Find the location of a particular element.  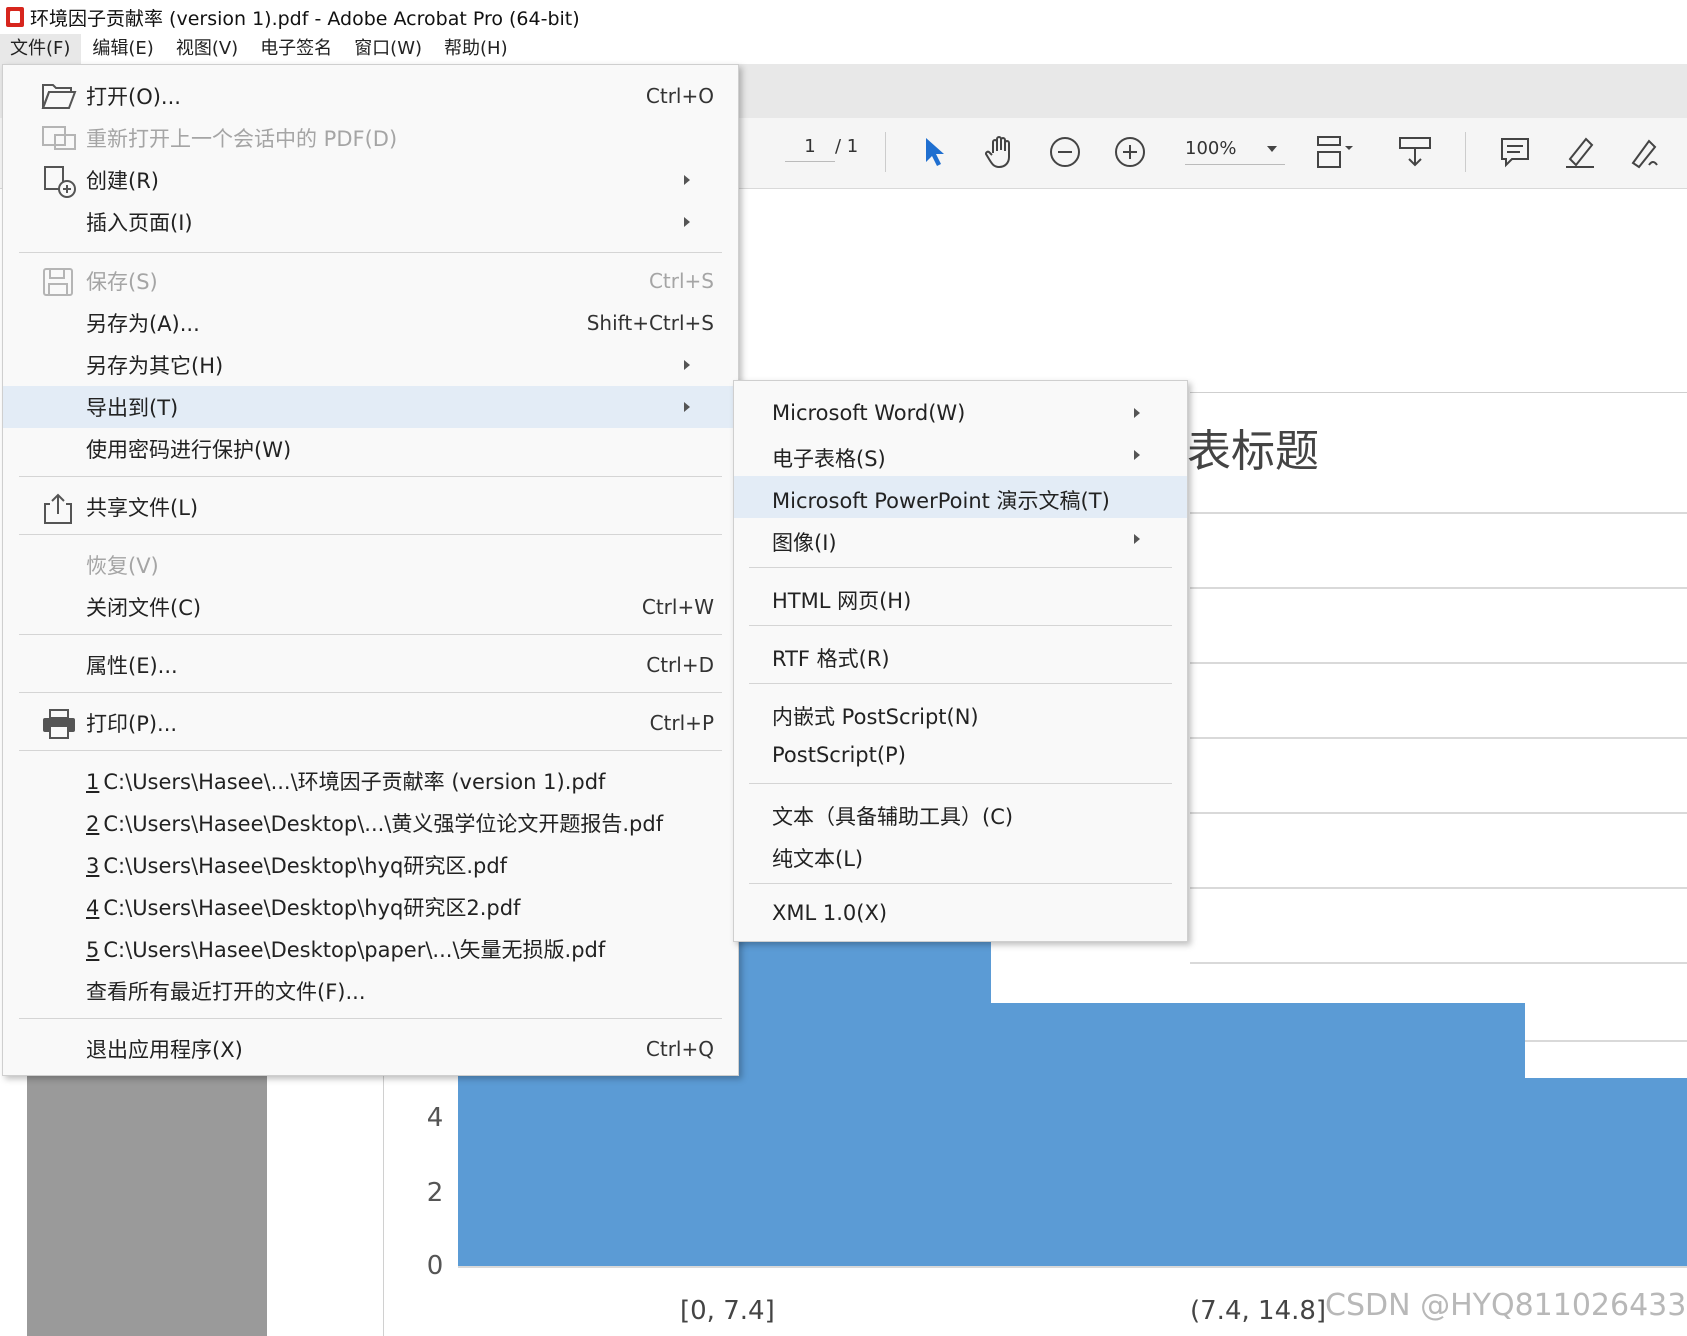

export-embedded-postscript: 内嵌式 PostScript(N) is located at coordinates (960, 713).